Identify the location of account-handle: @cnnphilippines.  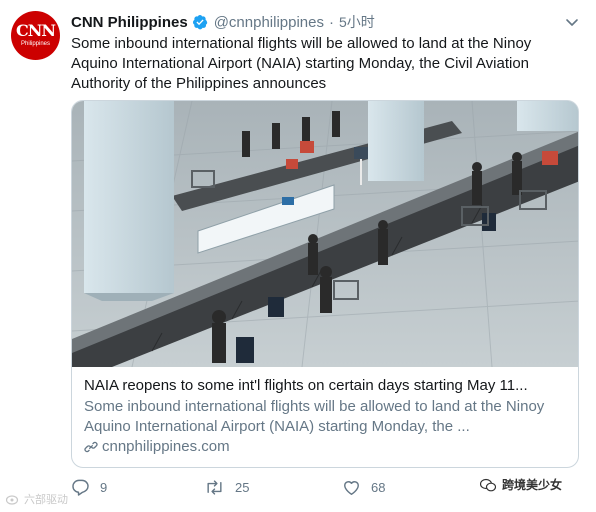
(269, 22).